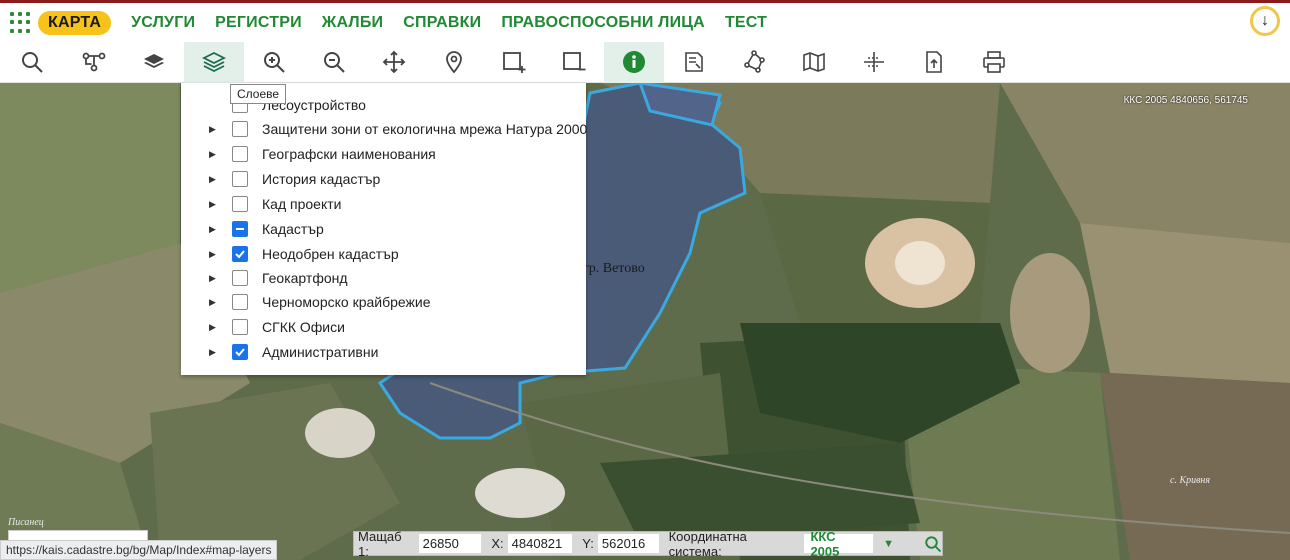  What do you see at coordinates (75, 22) in the screenshot?
I see `nav-item-map: КАРТА` at bounding box center [75, 22].